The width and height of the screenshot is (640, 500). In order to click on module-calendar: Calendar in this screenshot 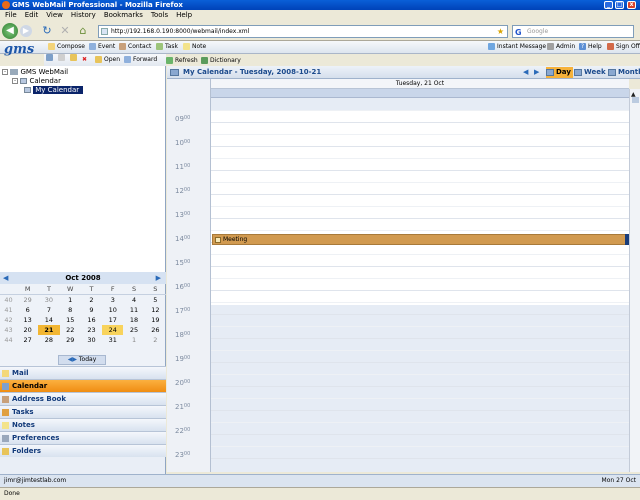, I will do `click(83, 385)`.